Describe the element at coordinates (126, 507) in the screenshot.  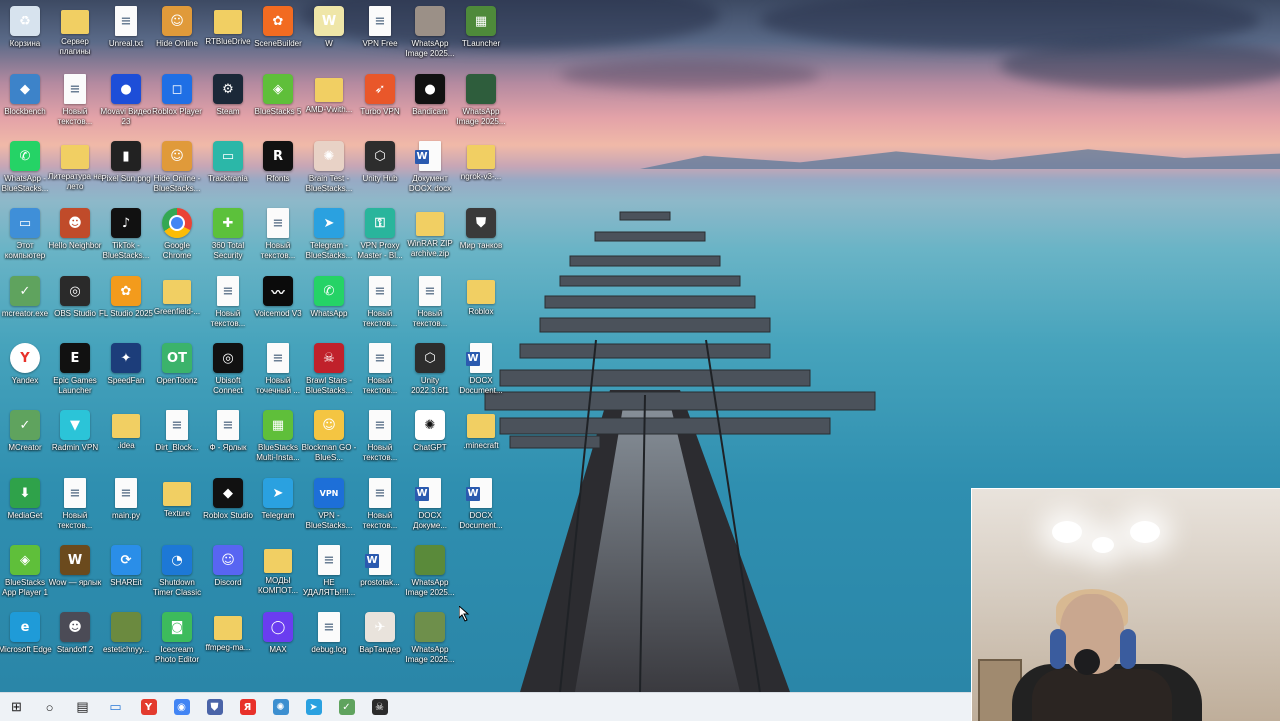
I see `desktop-icon: ≡ main.py` at that location.